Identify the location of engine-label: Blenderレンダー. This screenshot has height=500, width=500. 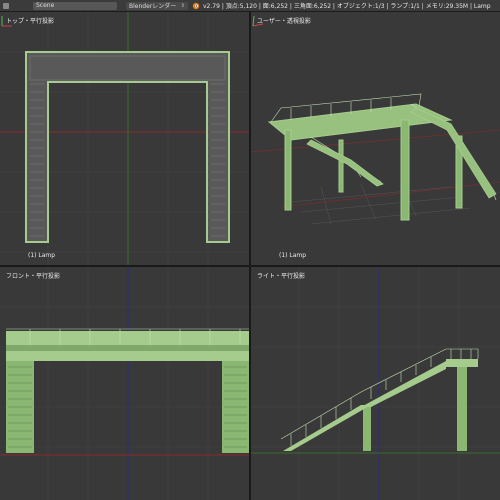
(153, 6).